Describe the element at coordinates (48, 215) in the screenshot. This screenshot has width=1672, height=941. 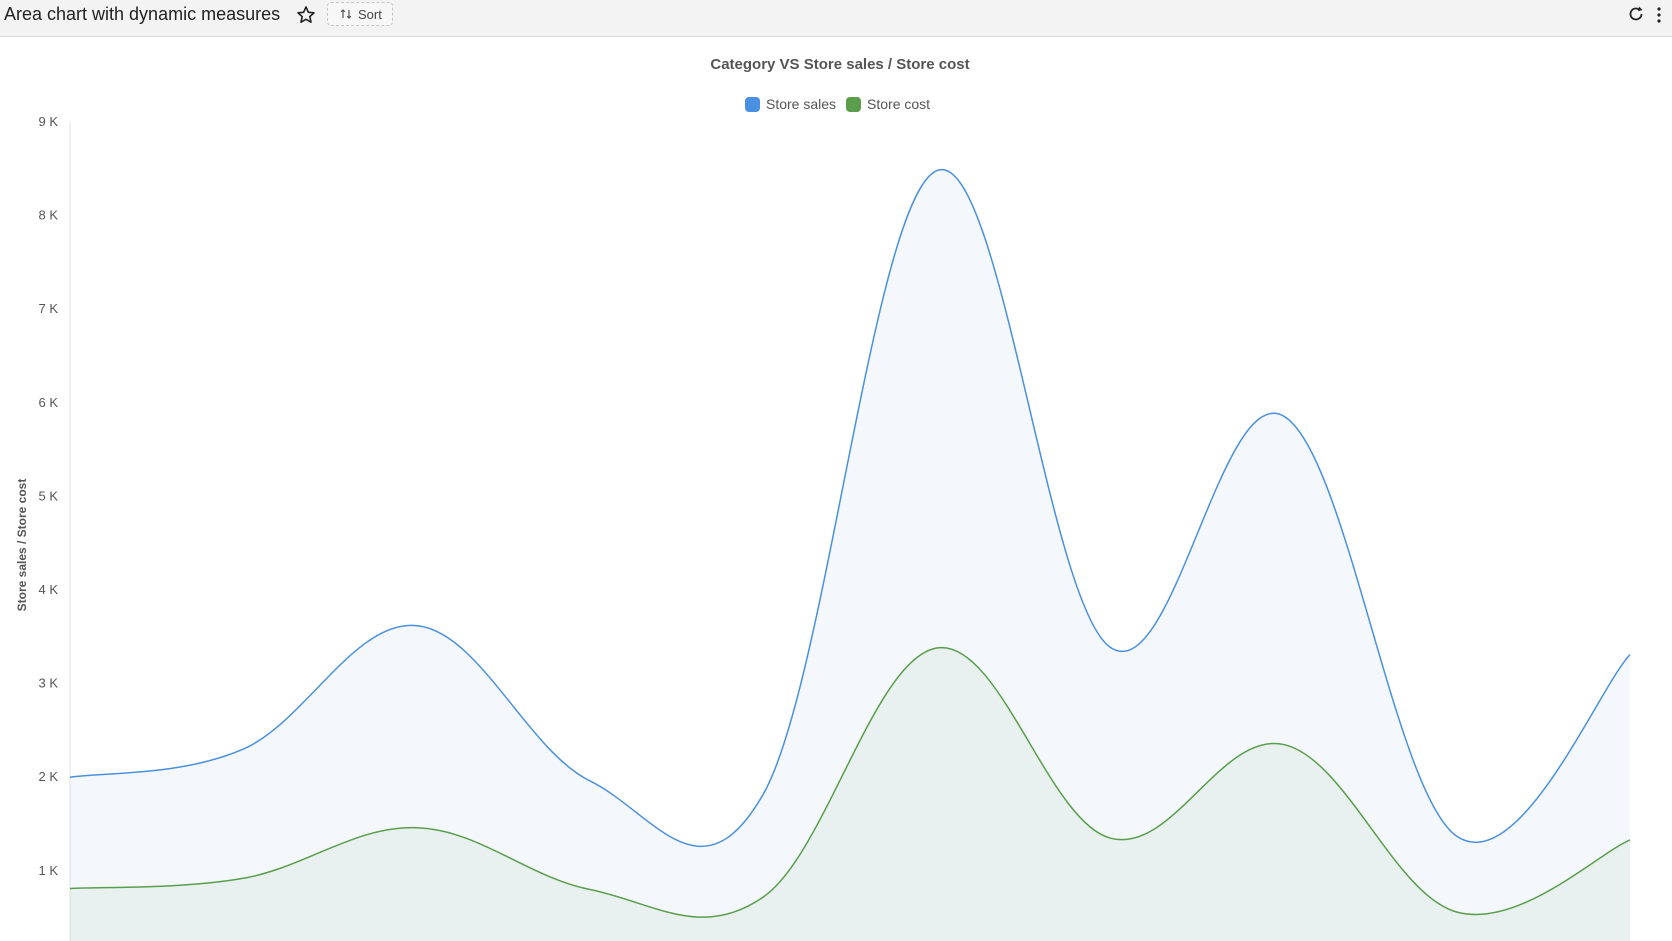
I see `y-tick-label: 8 K` at that location.